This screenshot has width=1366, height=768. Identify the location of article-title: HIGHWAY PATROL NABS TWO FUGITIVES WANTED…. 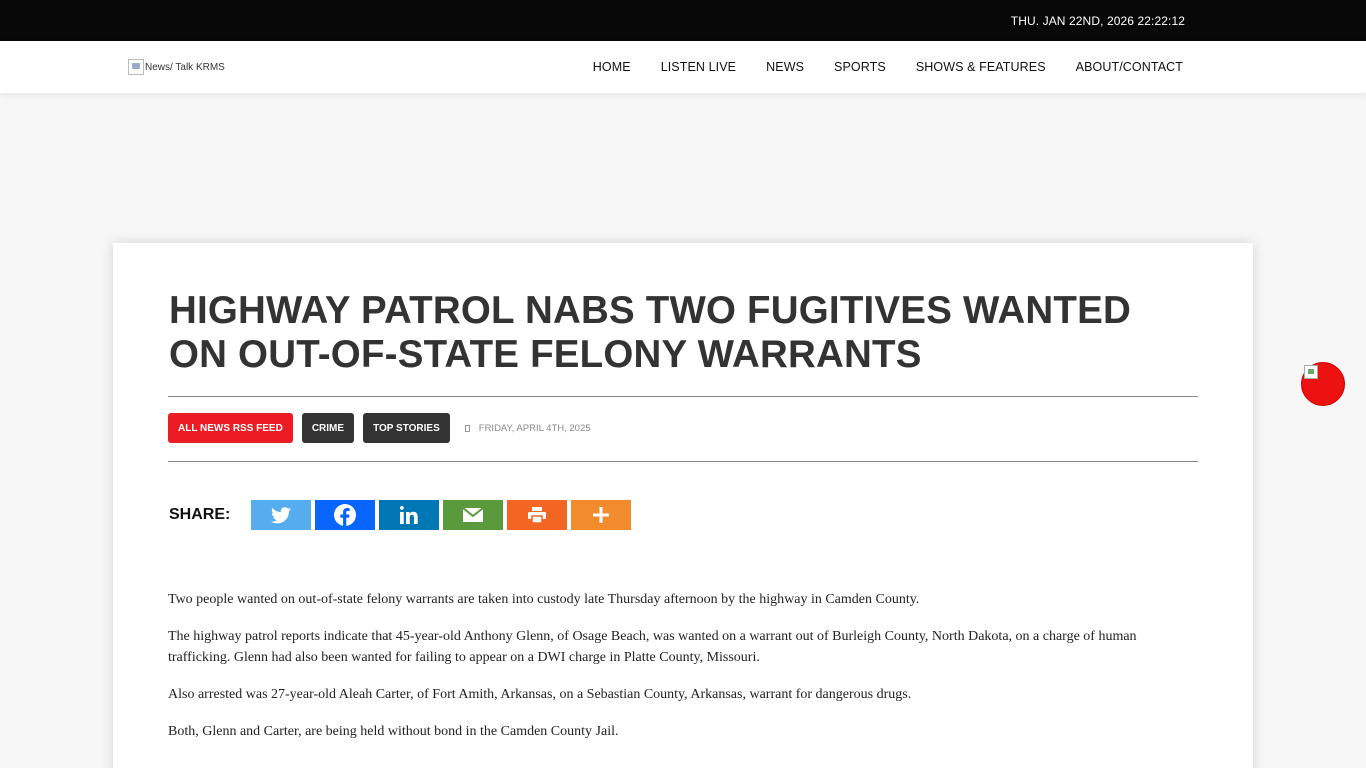
(650, 332).